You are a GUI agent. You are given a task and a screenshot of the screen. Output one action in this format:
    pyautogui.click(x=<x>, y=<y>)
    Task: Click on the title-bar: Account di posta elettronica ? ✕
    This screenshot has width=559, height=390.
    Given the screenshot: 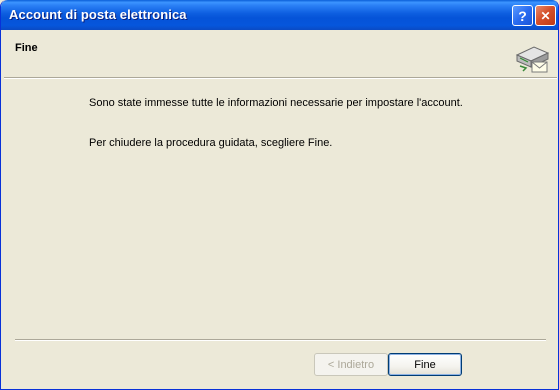 What is the action you would take?
    pyautogui.click(x=279, y=15)
    